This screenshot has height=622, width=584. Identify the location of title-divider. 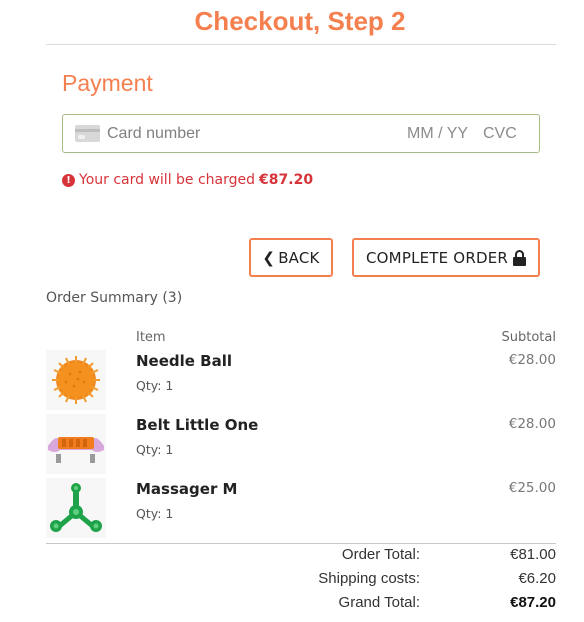
(301, 44).